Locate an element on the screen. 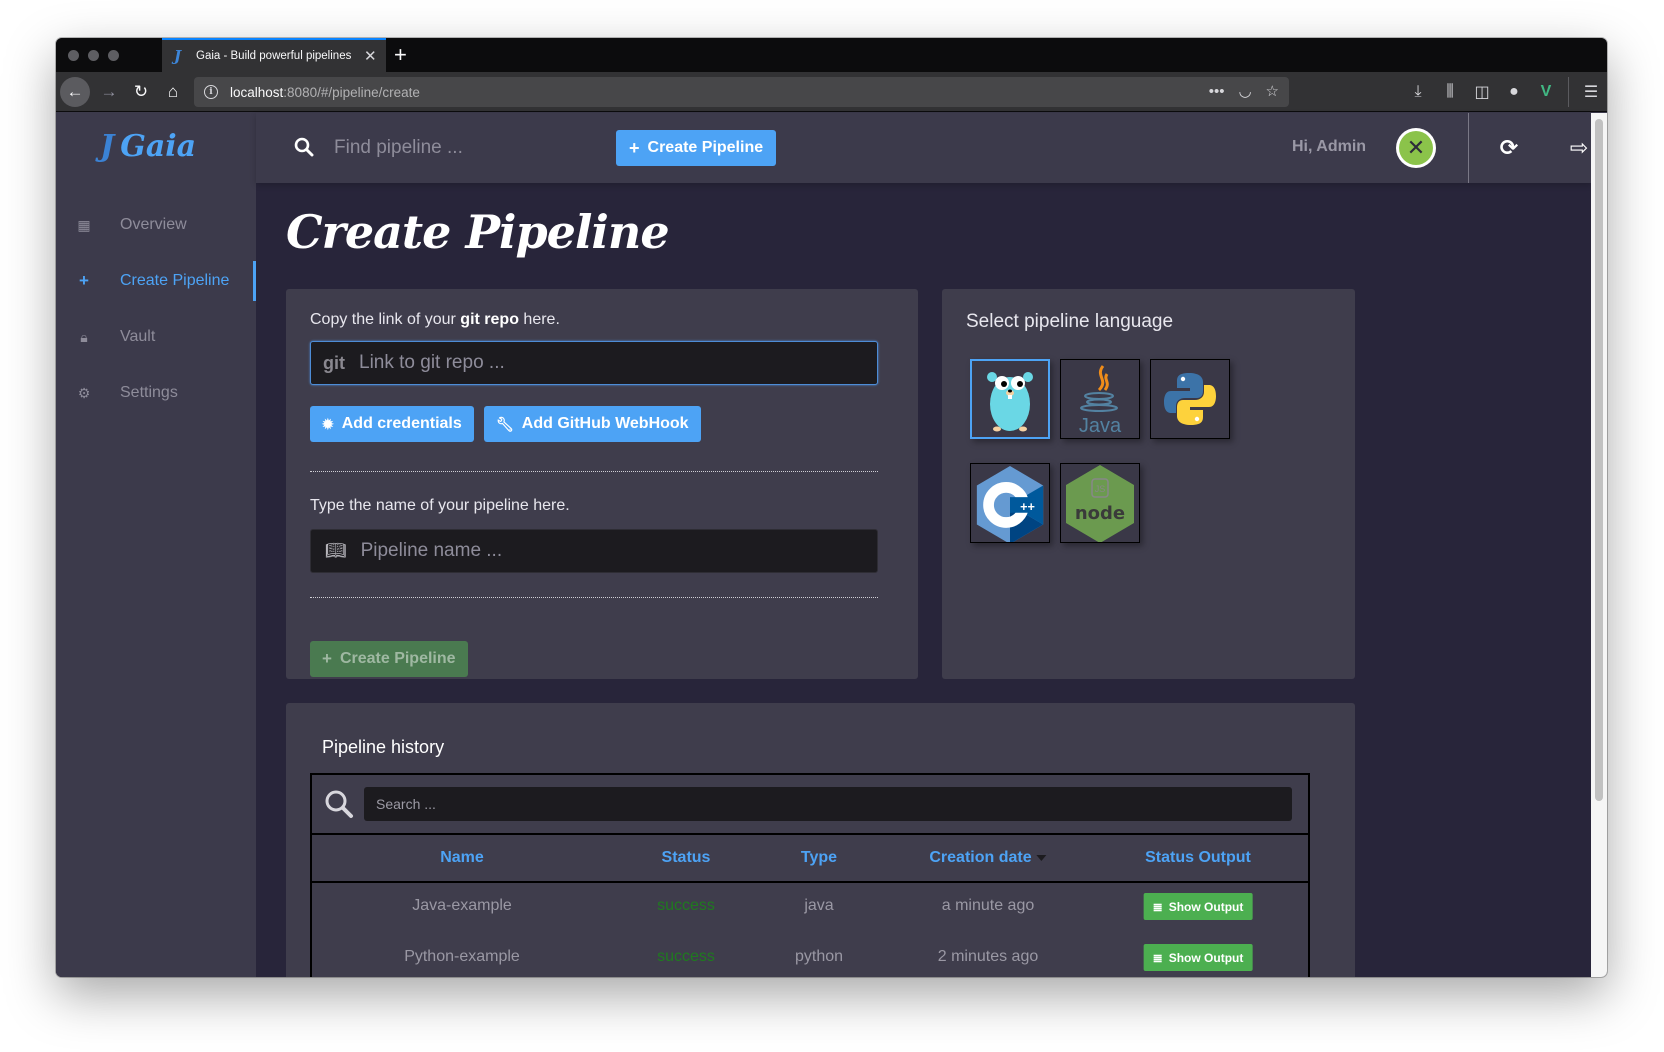  git-repo-field: git is located at coordinates (594, 363).